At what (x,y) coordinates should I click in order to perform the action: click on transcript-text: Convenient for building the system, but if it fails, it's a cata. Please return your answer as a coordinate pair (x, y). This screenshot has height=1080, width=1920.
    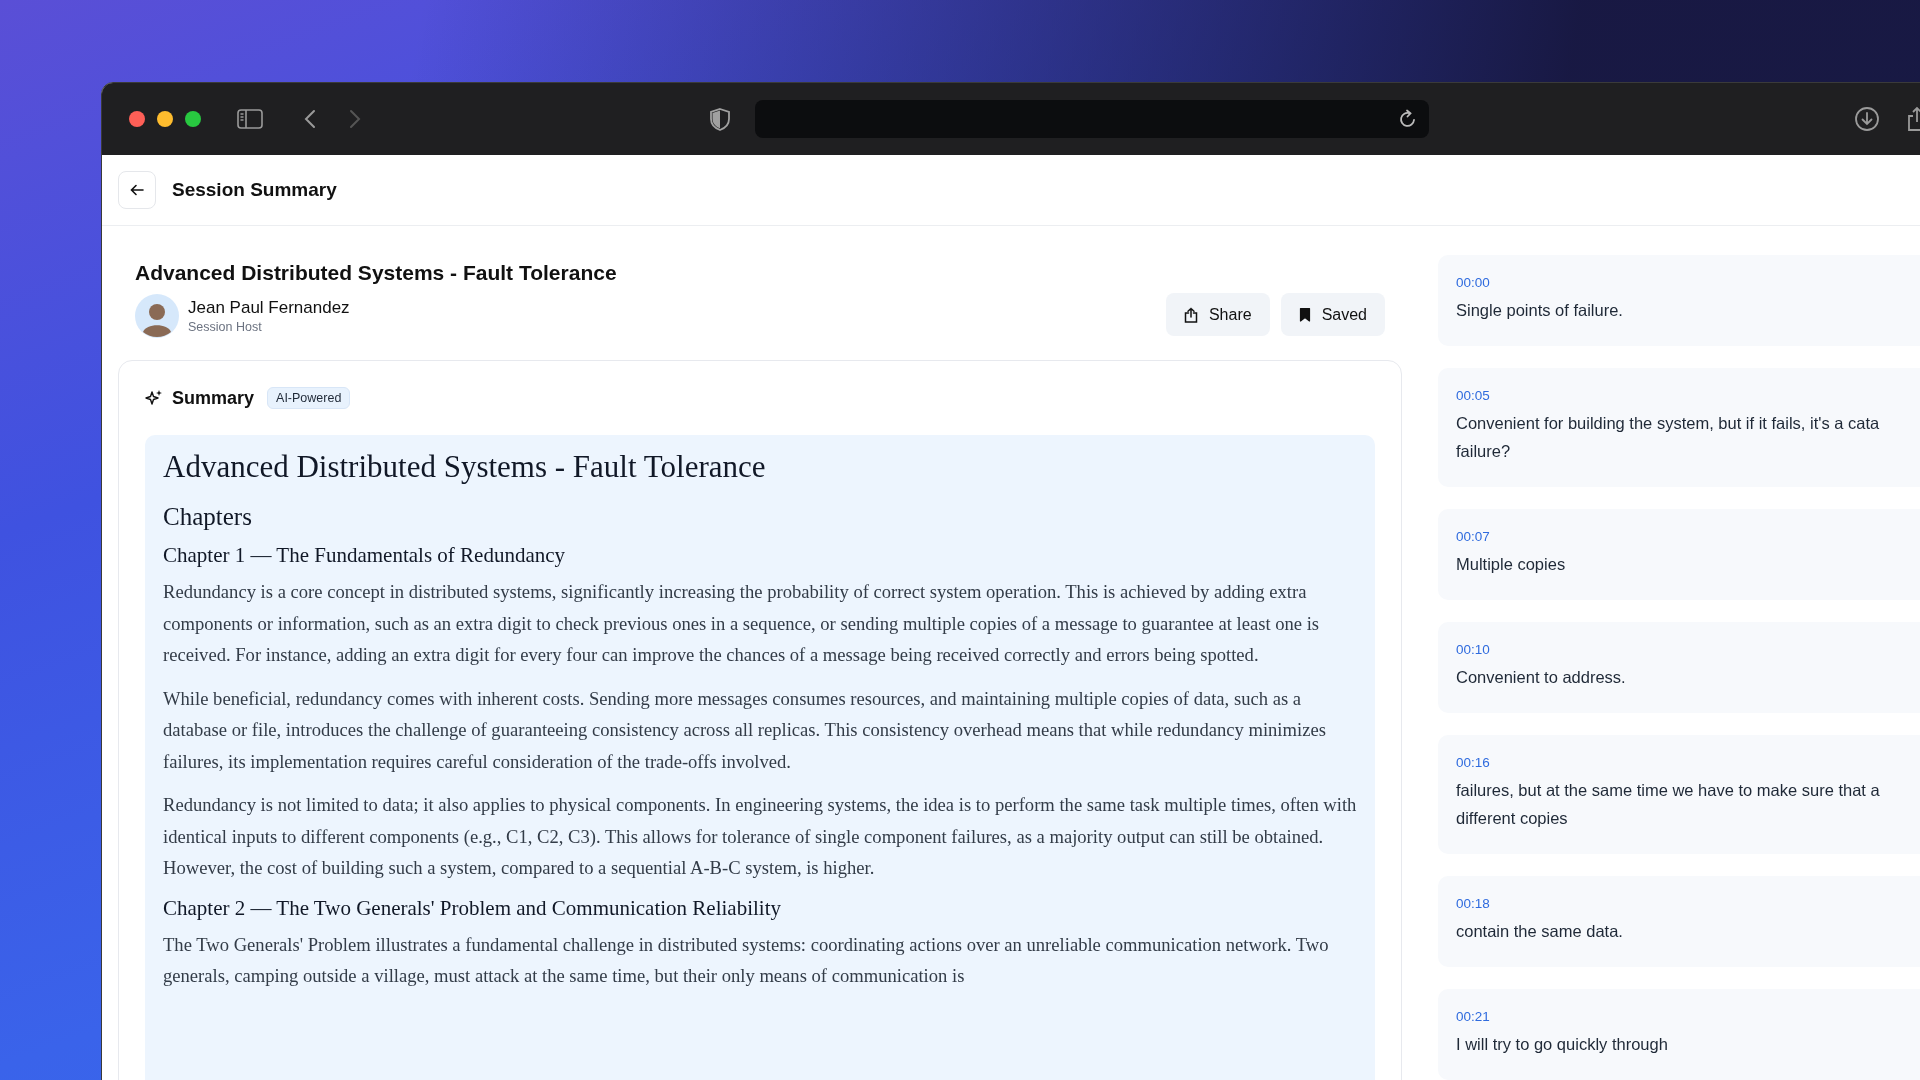
    Looking at the image, I should click on (1668, 423).